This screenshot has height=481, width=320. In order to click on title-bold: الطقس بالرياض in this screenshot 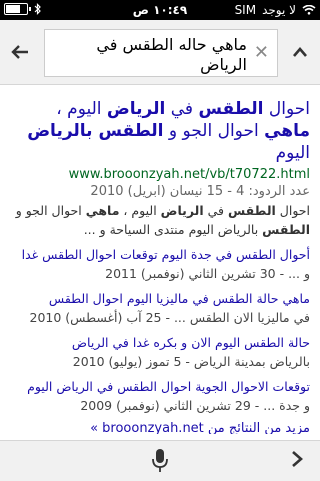, I will do `click(95, 131)`.